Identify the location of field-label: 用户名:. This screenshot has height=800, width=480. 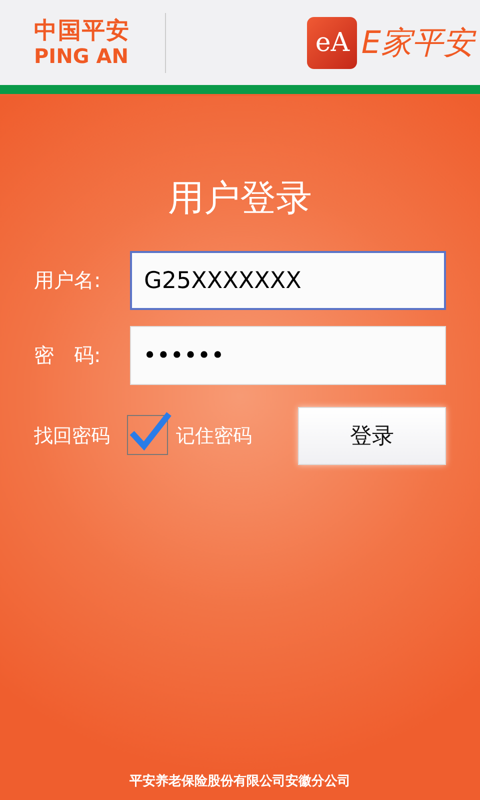
(68, 280).